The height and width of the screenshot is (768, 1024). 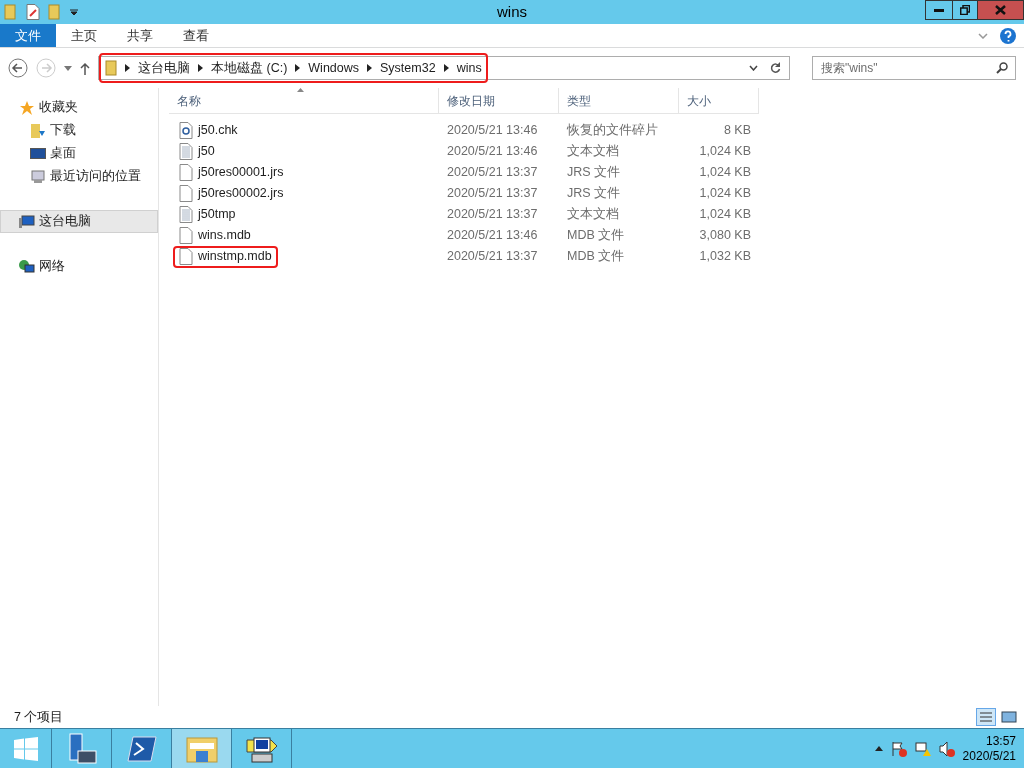 I want to click on file-name-item: j50tmp, so click(x=207, y=214).